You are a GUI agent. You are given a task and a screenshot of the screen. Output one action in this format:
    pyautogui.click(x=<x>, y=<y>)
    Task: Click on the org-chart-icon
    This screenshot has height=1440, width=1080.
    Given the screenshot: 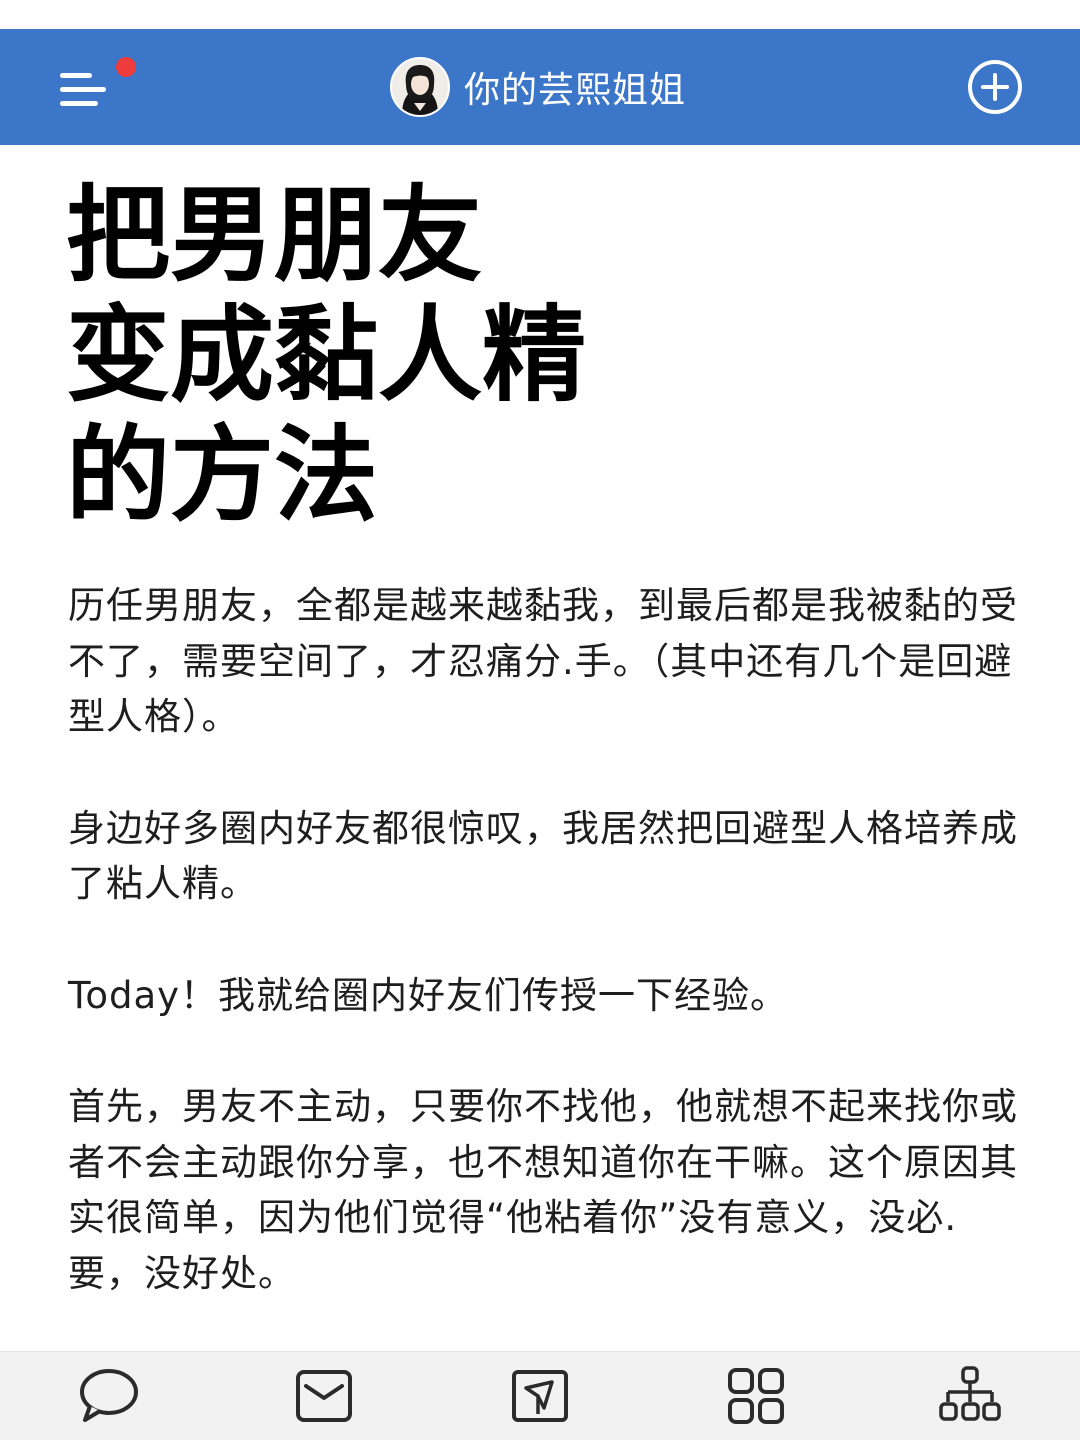 What is the action you would take?
    pyautogui.click(x=970, y=1393)
    